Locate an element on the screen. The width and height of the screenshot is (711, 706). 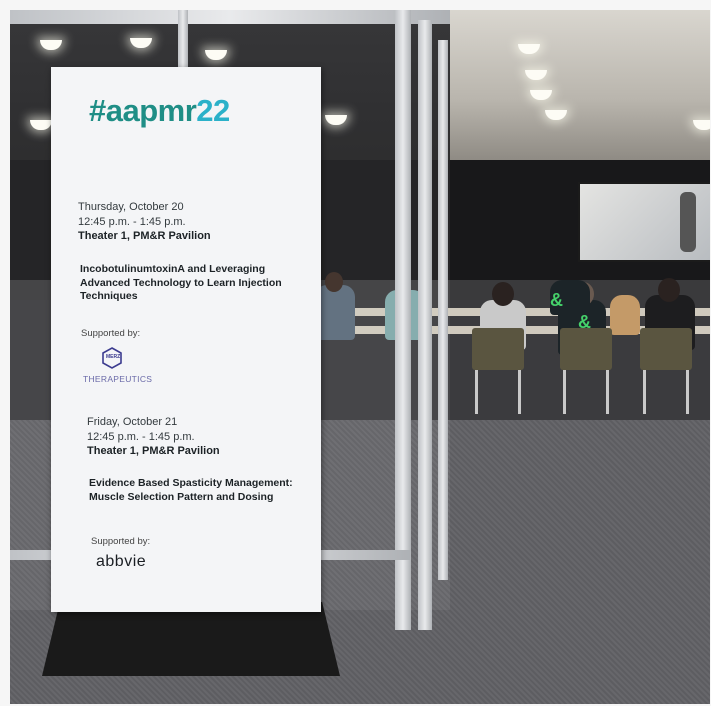
merz-logo-text: THERAPEUTICS is located at coordinates (118, 379).